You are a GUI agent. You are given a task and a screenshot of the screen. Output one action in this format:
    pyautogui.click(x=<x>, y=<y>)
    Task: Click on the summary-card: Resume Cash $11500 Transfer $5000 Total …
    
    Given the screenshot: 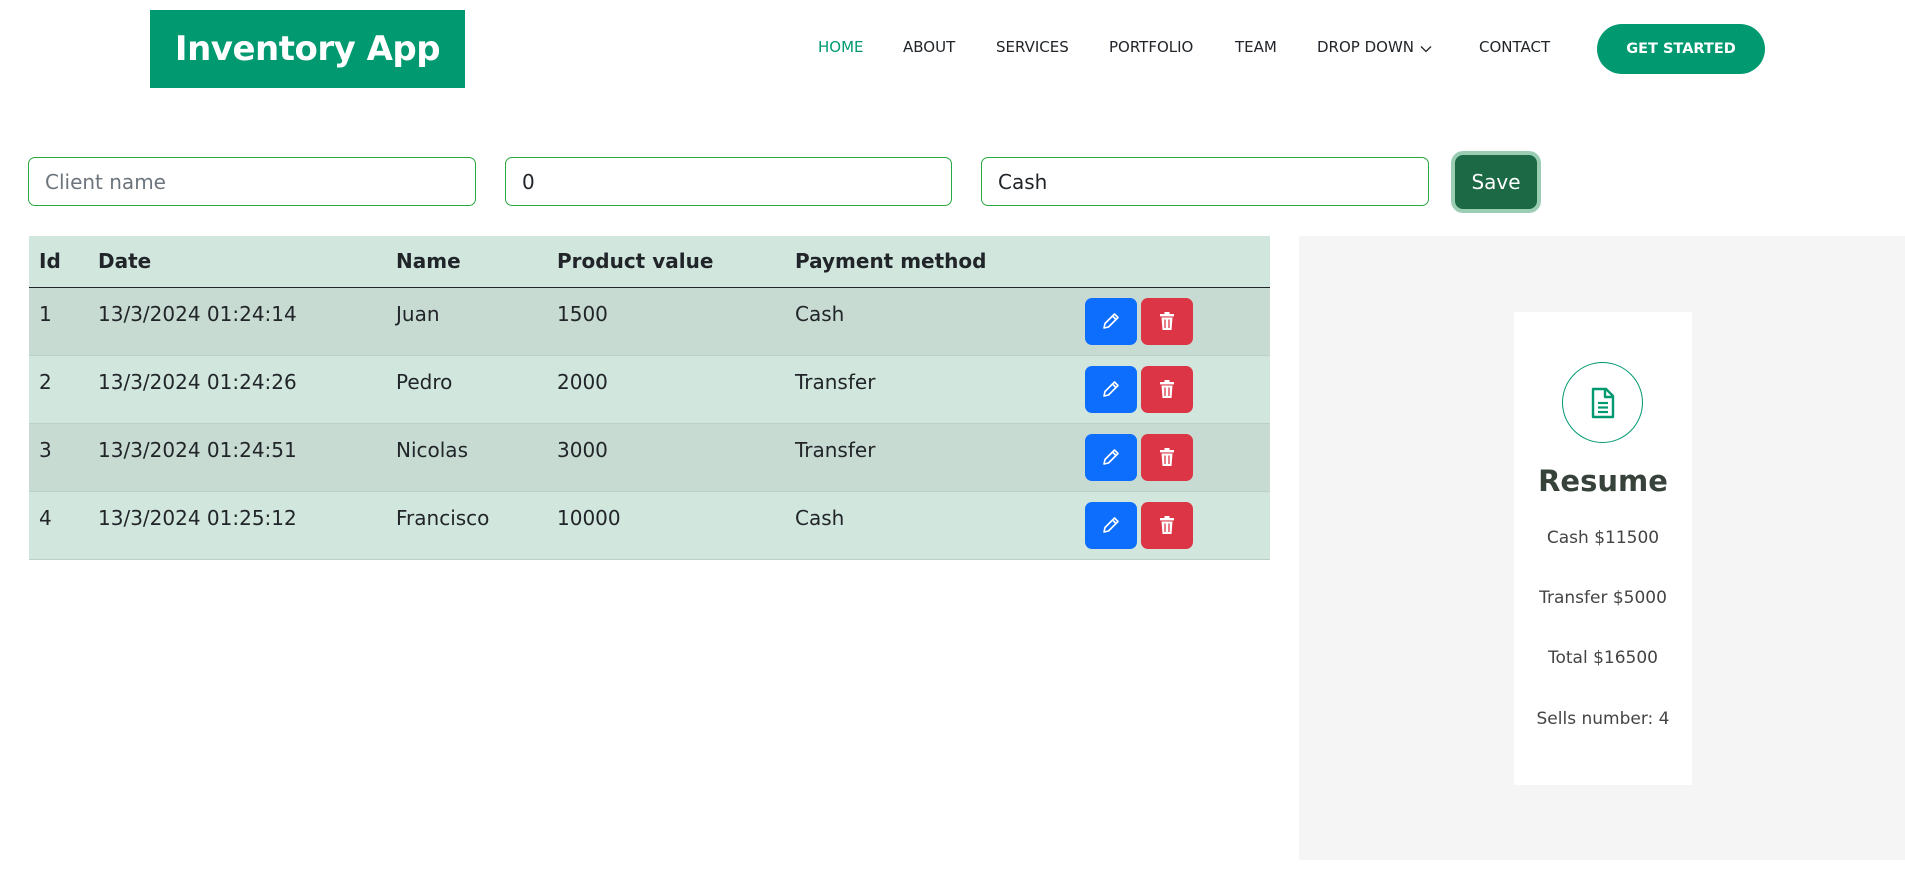 What is the action you would take?
    pyautogui.click(x=1603, y=548)
    